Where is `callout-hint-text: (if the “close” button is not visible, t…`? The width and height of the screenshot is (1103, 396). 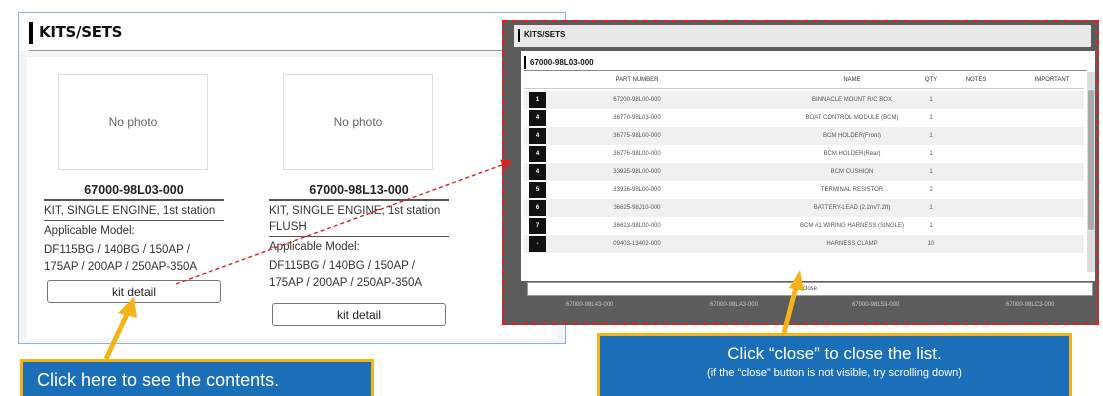 callout-hint-text: (if the “close” button is not visible, t… is located at coordinates (834, 373).